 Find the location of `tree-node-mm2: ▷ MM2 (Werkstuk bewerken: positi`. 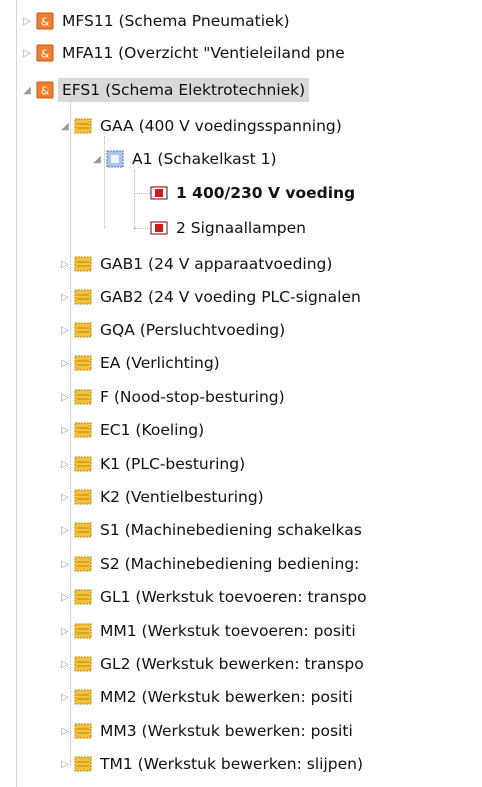

tree-node-mm2: ▷ MM2 (Werkstuk bewerken: positi is located at coordinates (207, 697).